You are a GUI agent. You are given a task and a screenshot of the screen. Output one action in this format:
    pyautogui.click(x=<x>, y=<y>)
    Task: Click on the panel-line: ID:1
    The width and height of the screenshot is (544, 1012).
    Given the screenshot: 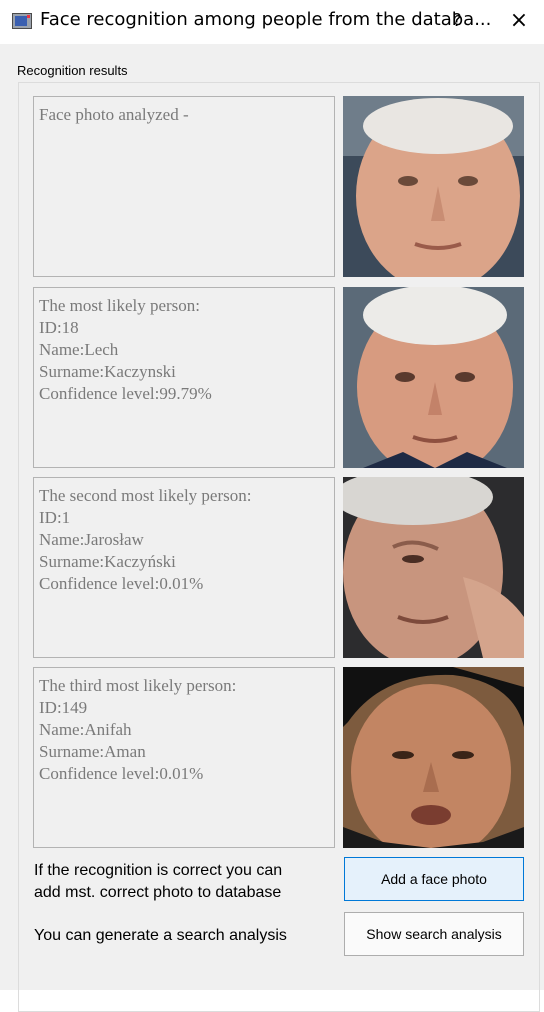 What is the action you would take?
    pyautogui.click(x=55, y=517)
    